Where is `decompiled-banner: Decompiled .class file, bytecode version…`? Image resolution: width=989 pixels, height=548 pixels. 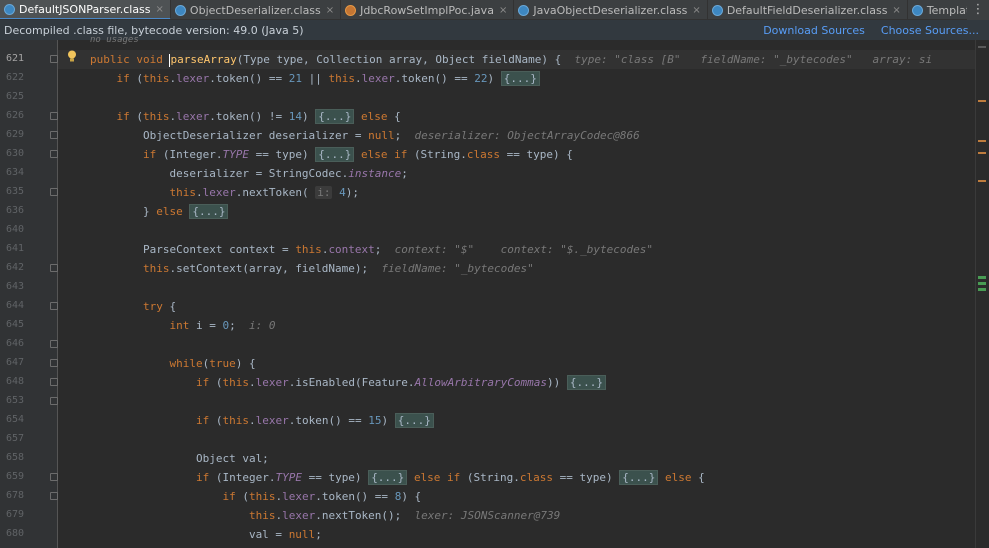
decompiled-banner: Decompiled .class file, bytecode version… is located at coordinates (494, 30).